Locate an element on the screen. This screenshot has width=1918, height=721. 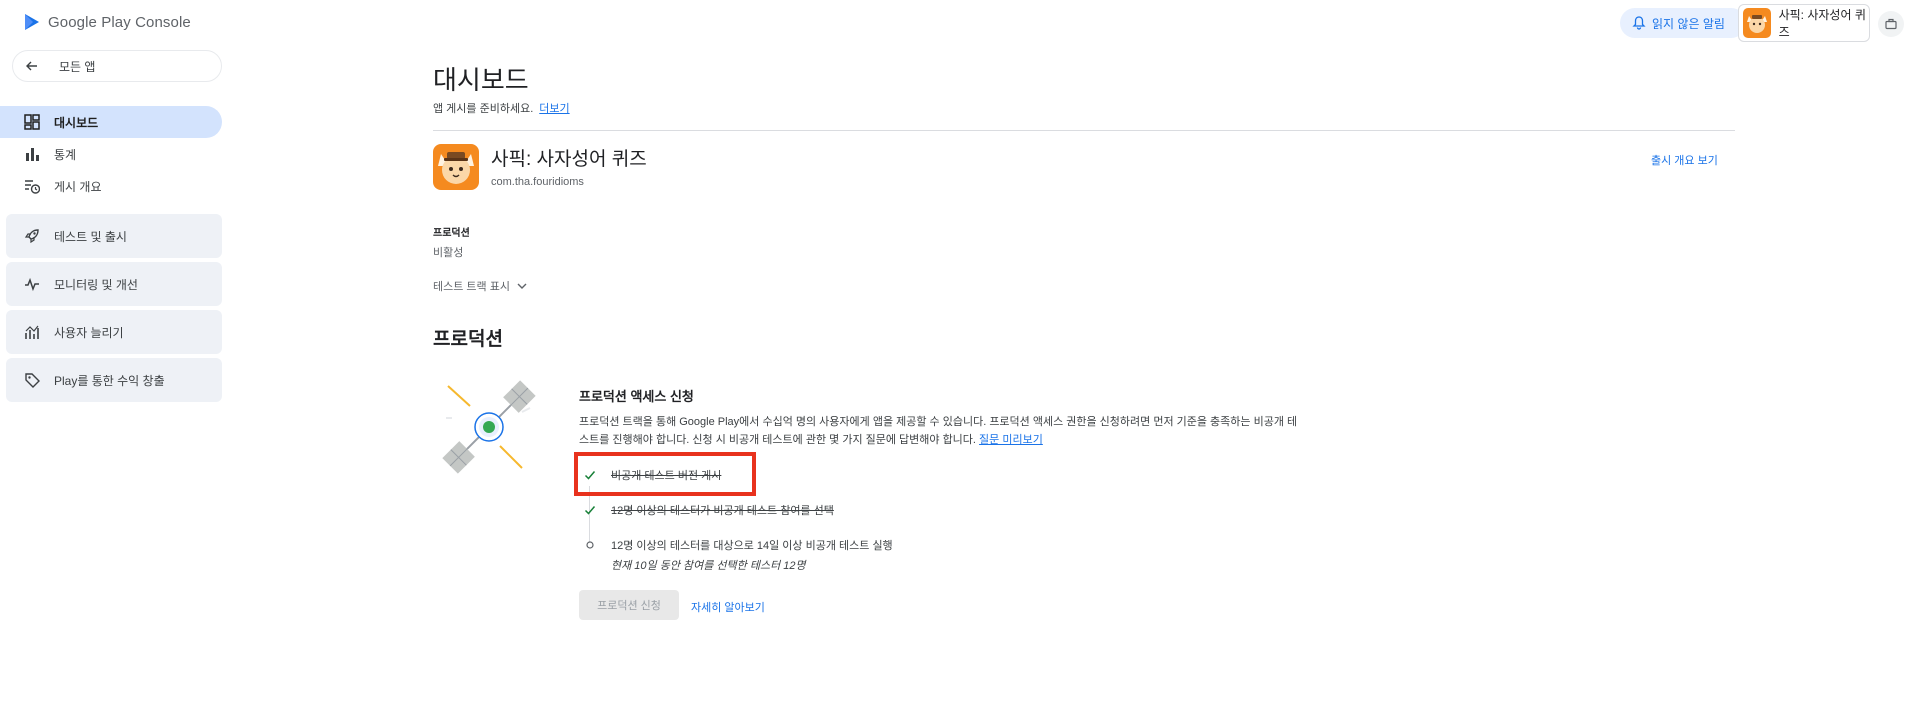
satellite-illustration is located at coordinates (489, 427).